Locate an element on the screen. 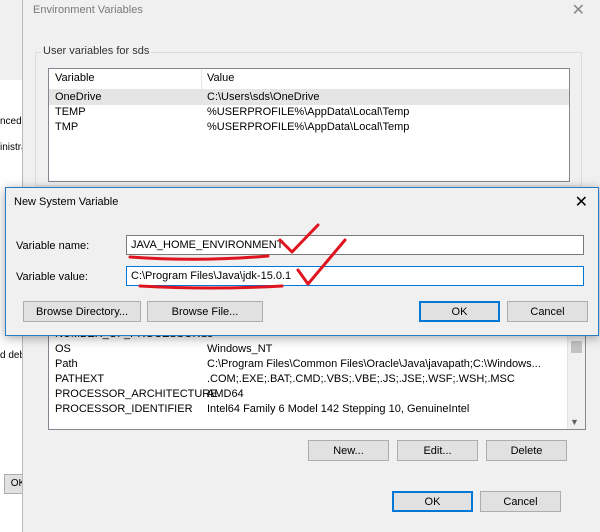 Image resolution: width=600 pixels, height=532 pixels. scrollbar-thumb is located at coordinates (576, 347).